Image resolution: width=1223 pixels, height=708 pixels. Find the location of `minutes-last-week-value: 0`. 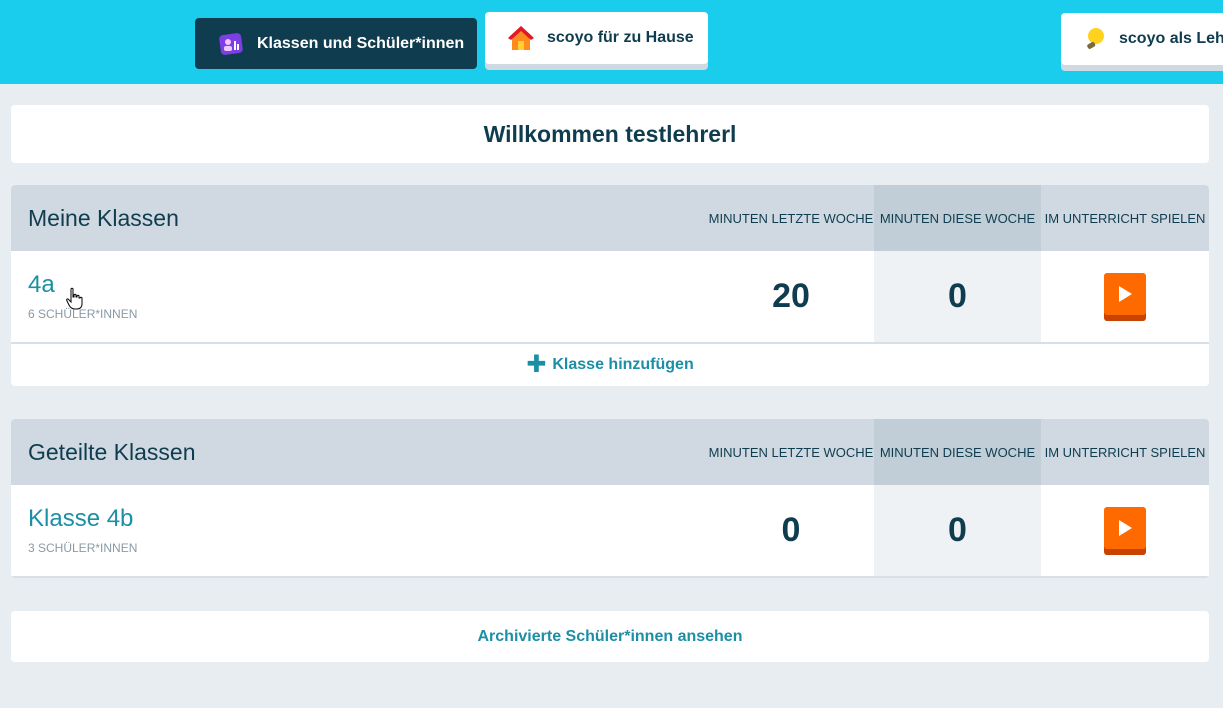

minutes-last-week-value: 0 is located at coordinates (791, 530).